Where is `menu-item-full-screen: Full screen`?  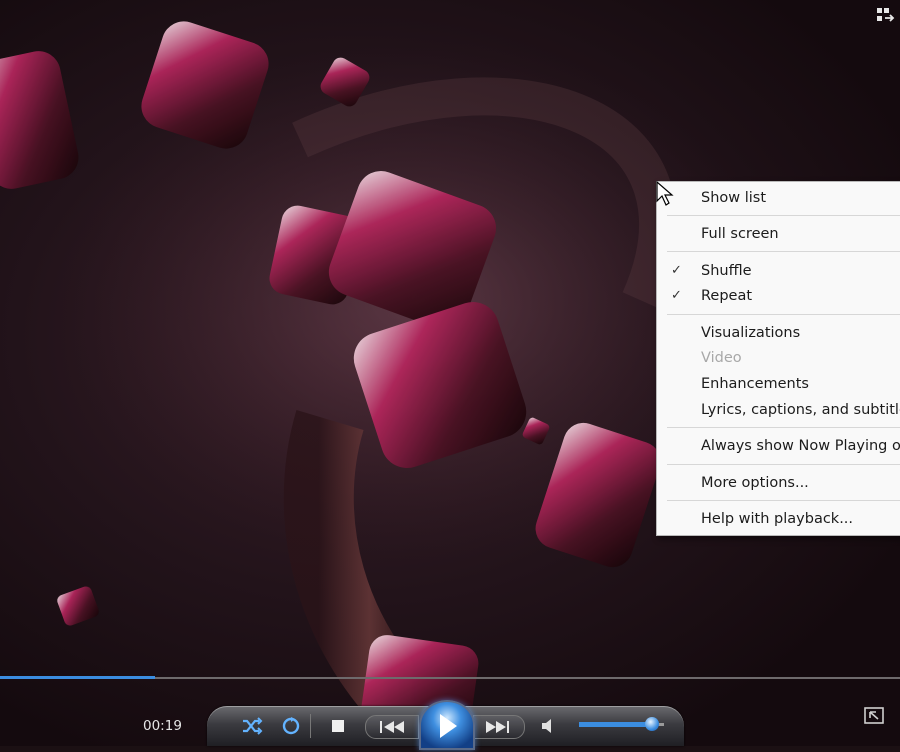 menu-item-full-screen: Full screen is located at coordinates (740, 234).